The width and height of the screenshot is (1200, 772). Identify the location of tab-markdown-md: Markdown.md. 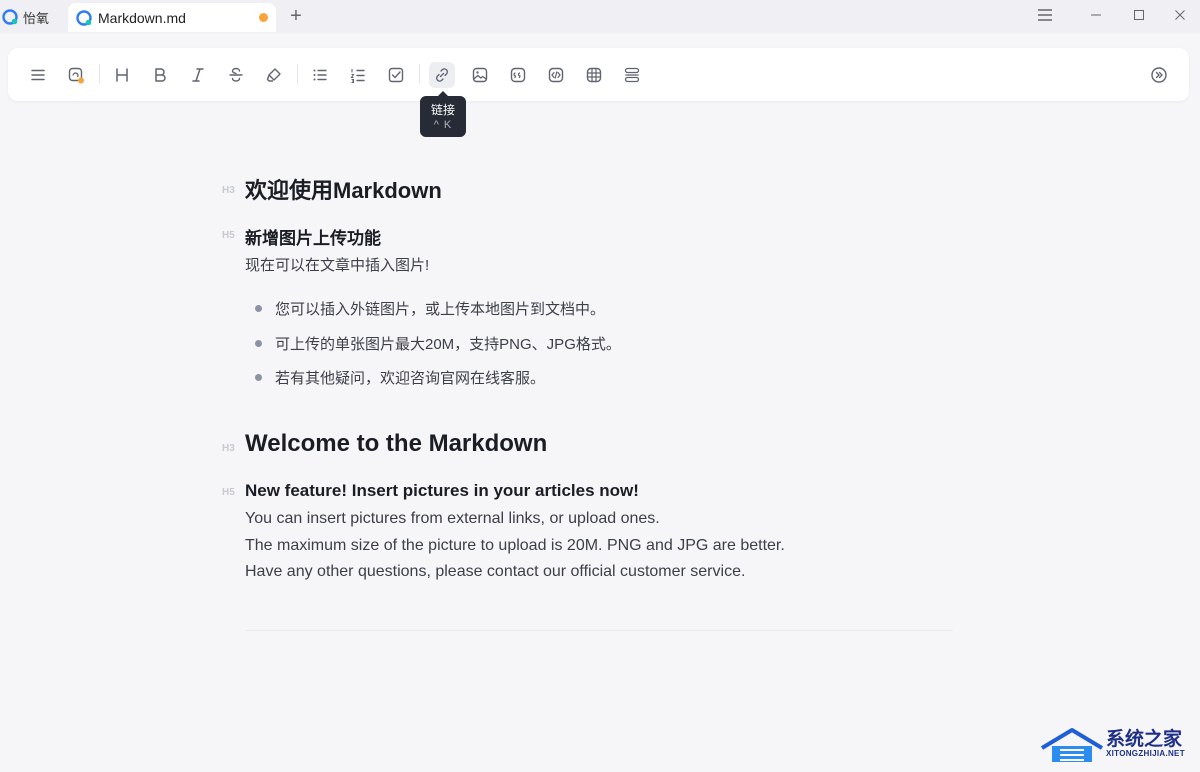
(172, 17).